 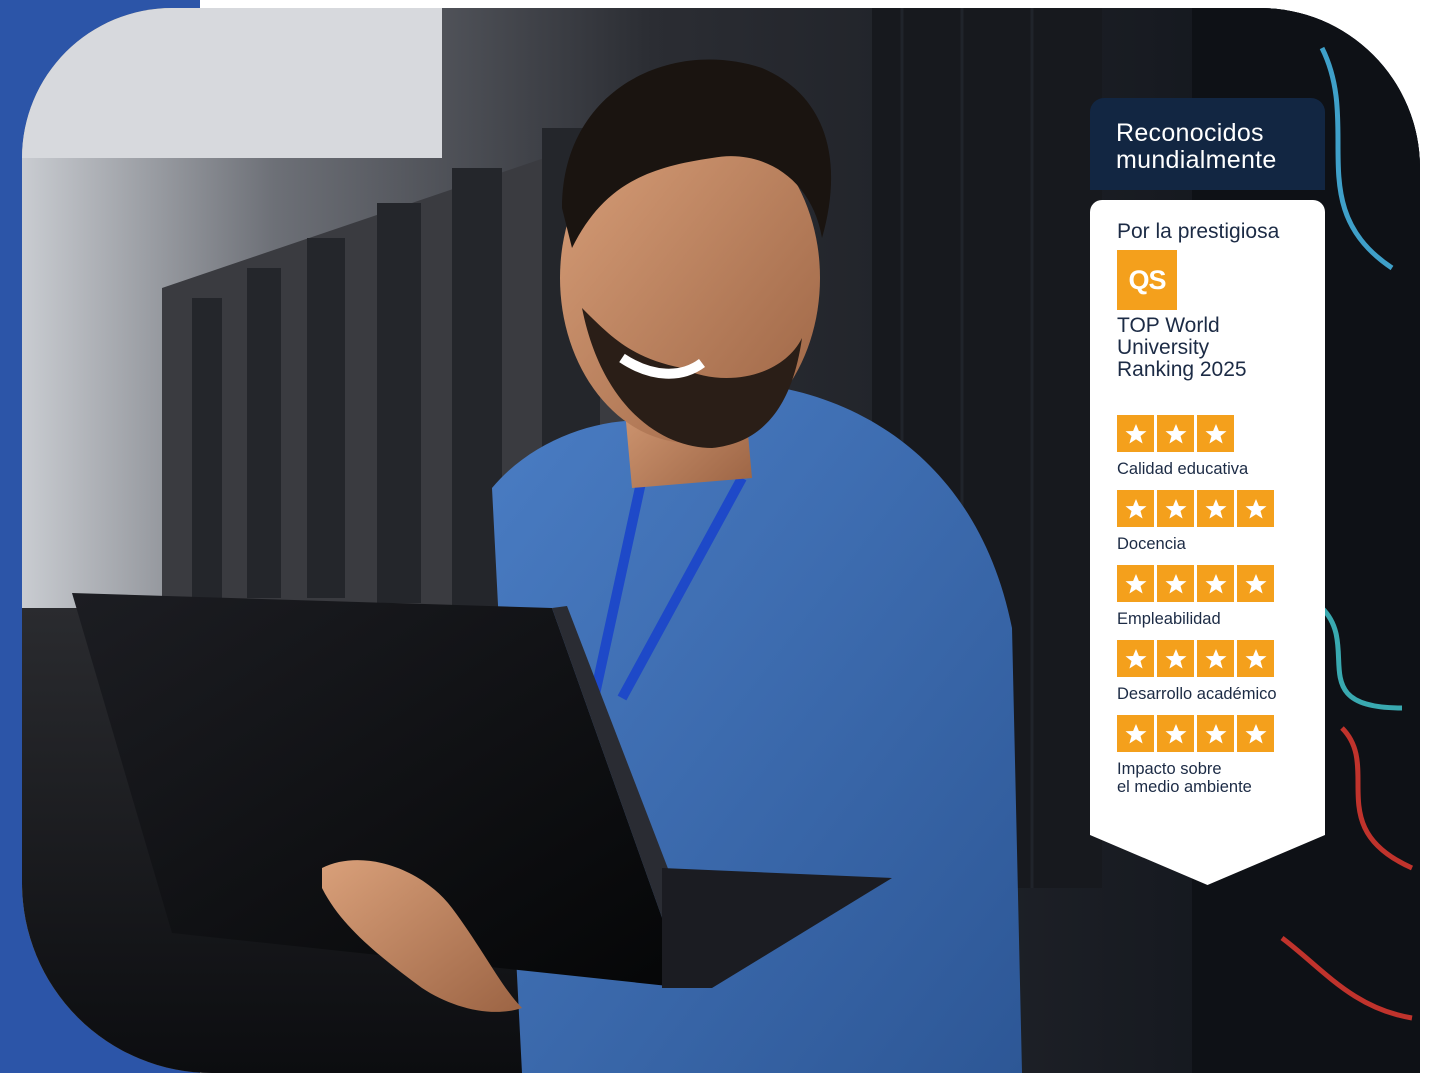 I want to click on rating-metric: Empleabilidad, so click(x=1216, y=596).